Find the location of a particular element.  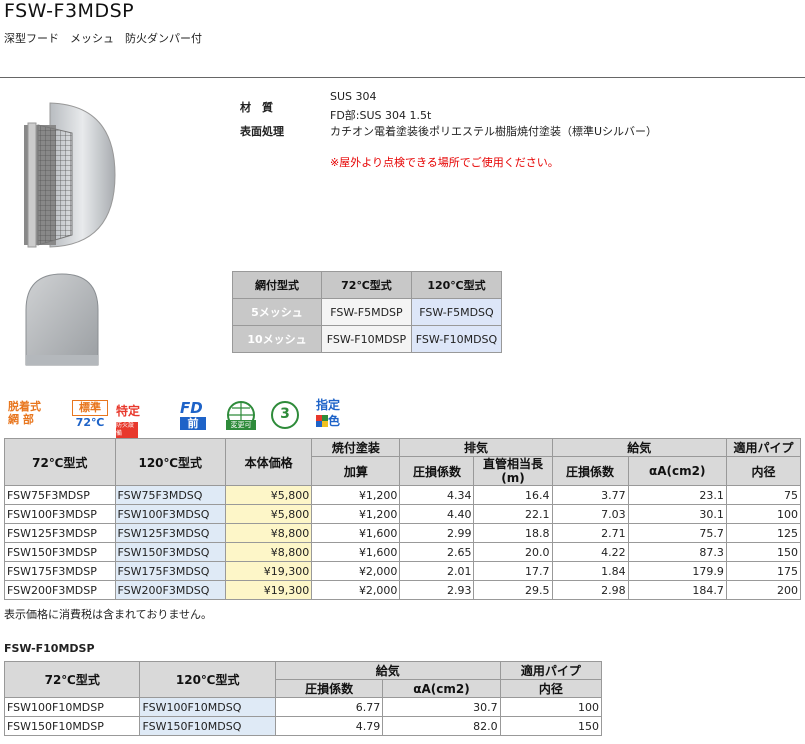

color-swatch-icon is located at coordinates (322, 420).